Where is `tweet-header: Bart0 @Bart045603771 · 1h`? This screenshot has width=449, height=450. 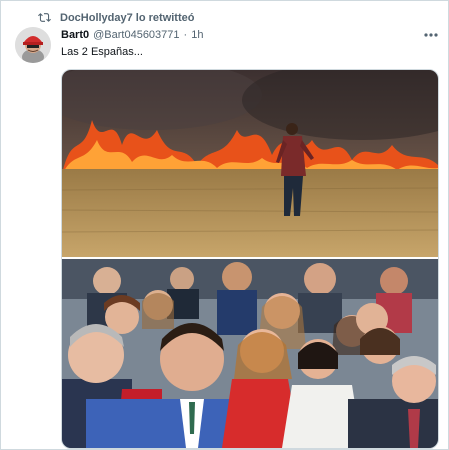 tweet-header: Bart0 @Bart045603771 · 1h is located at coordinates (132, 35).